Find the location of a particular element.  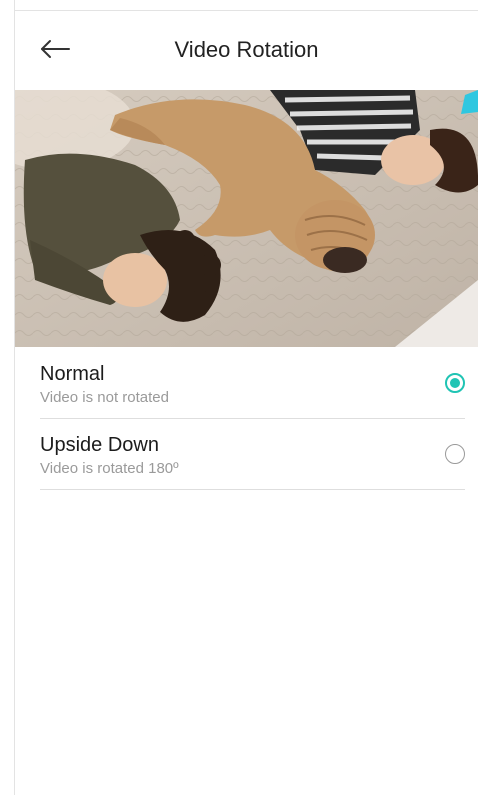

option-label: Upside Down is located at coordinates (99, 445).